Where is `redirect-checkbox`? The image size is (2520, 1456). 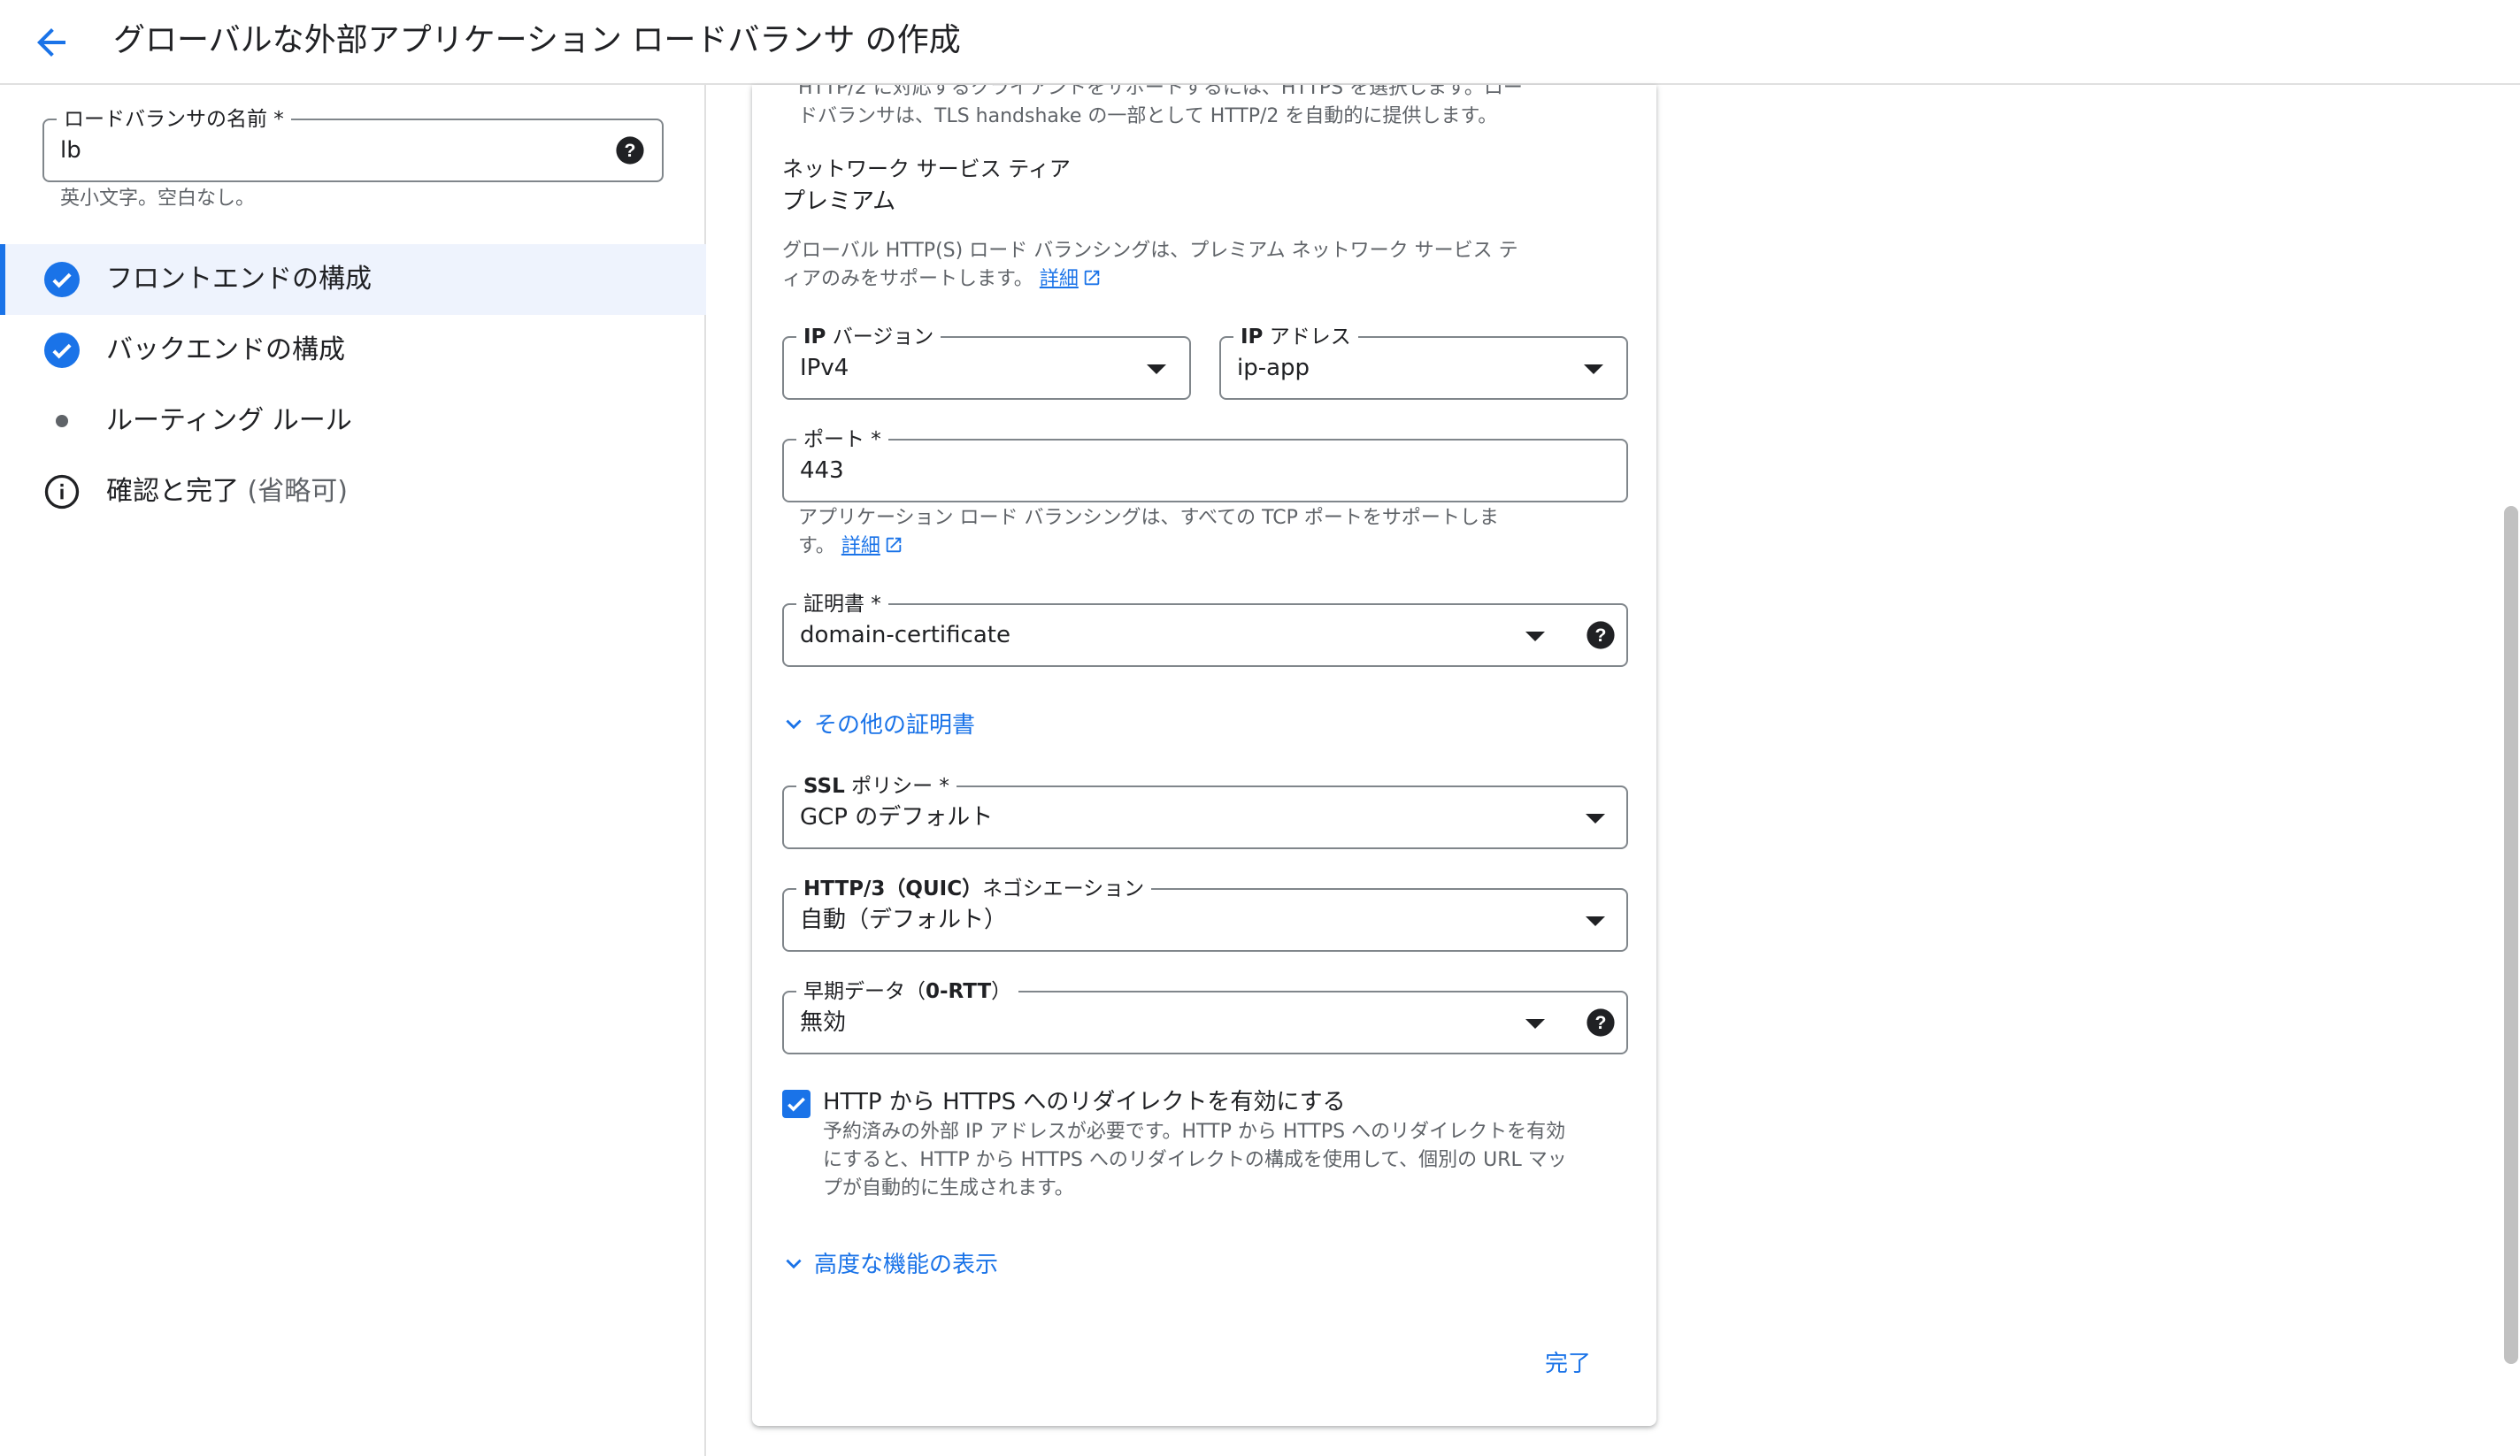 redirect-checkbox is located at coordinates (796, 1104).